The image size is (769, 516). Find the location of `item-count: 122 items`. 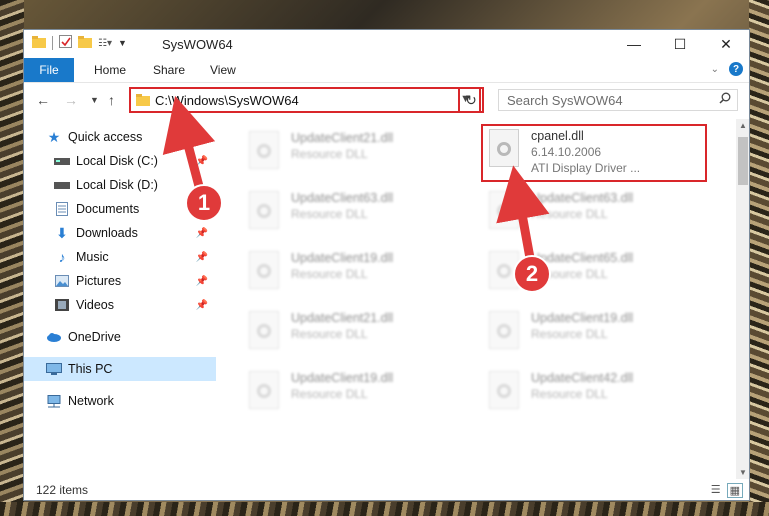

item-count: 122 items is located at coordinates (62, 490).